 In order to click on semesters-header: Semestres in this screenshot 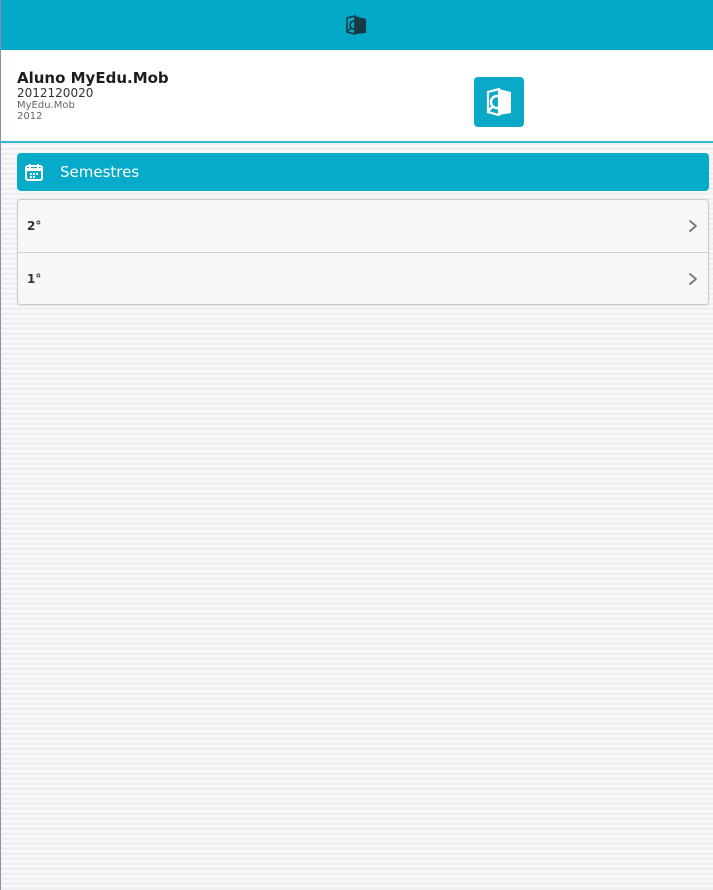, I will do `click(363, 172)`.